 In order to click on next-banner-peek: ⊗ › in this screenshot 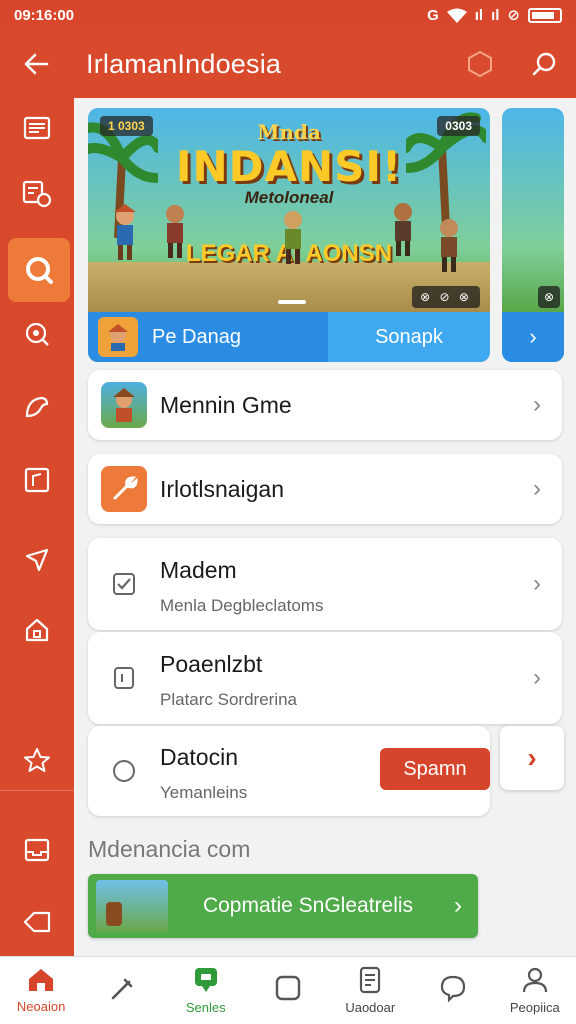, I will do `click(533, 235)`.